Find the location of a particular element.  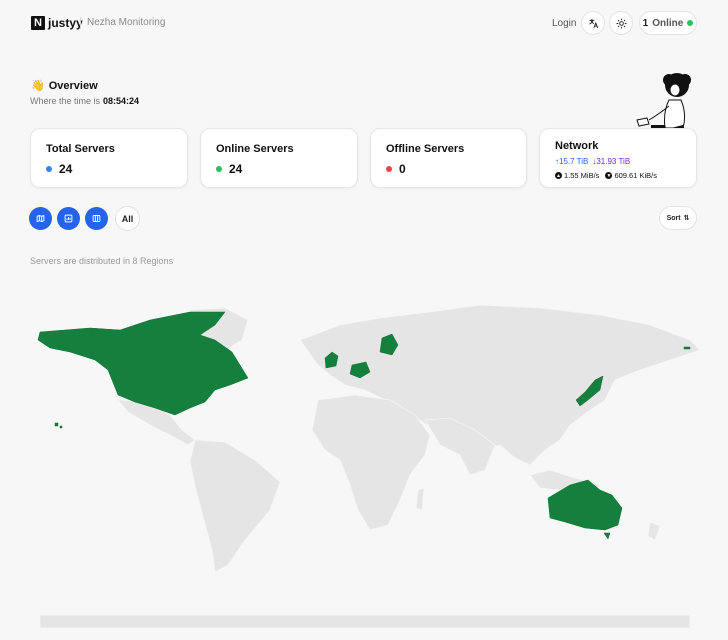

header-divider is located at coordinates (80, 23).